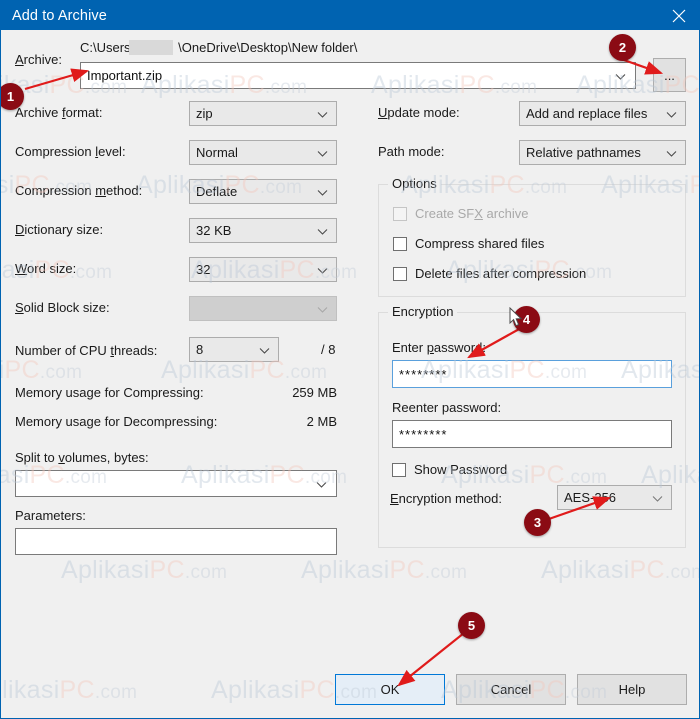 The image size is (700, 719). Describe the element at coordinates (411, 151) in the screenshot. I see `path-mode-label: Path mode:` at that location.